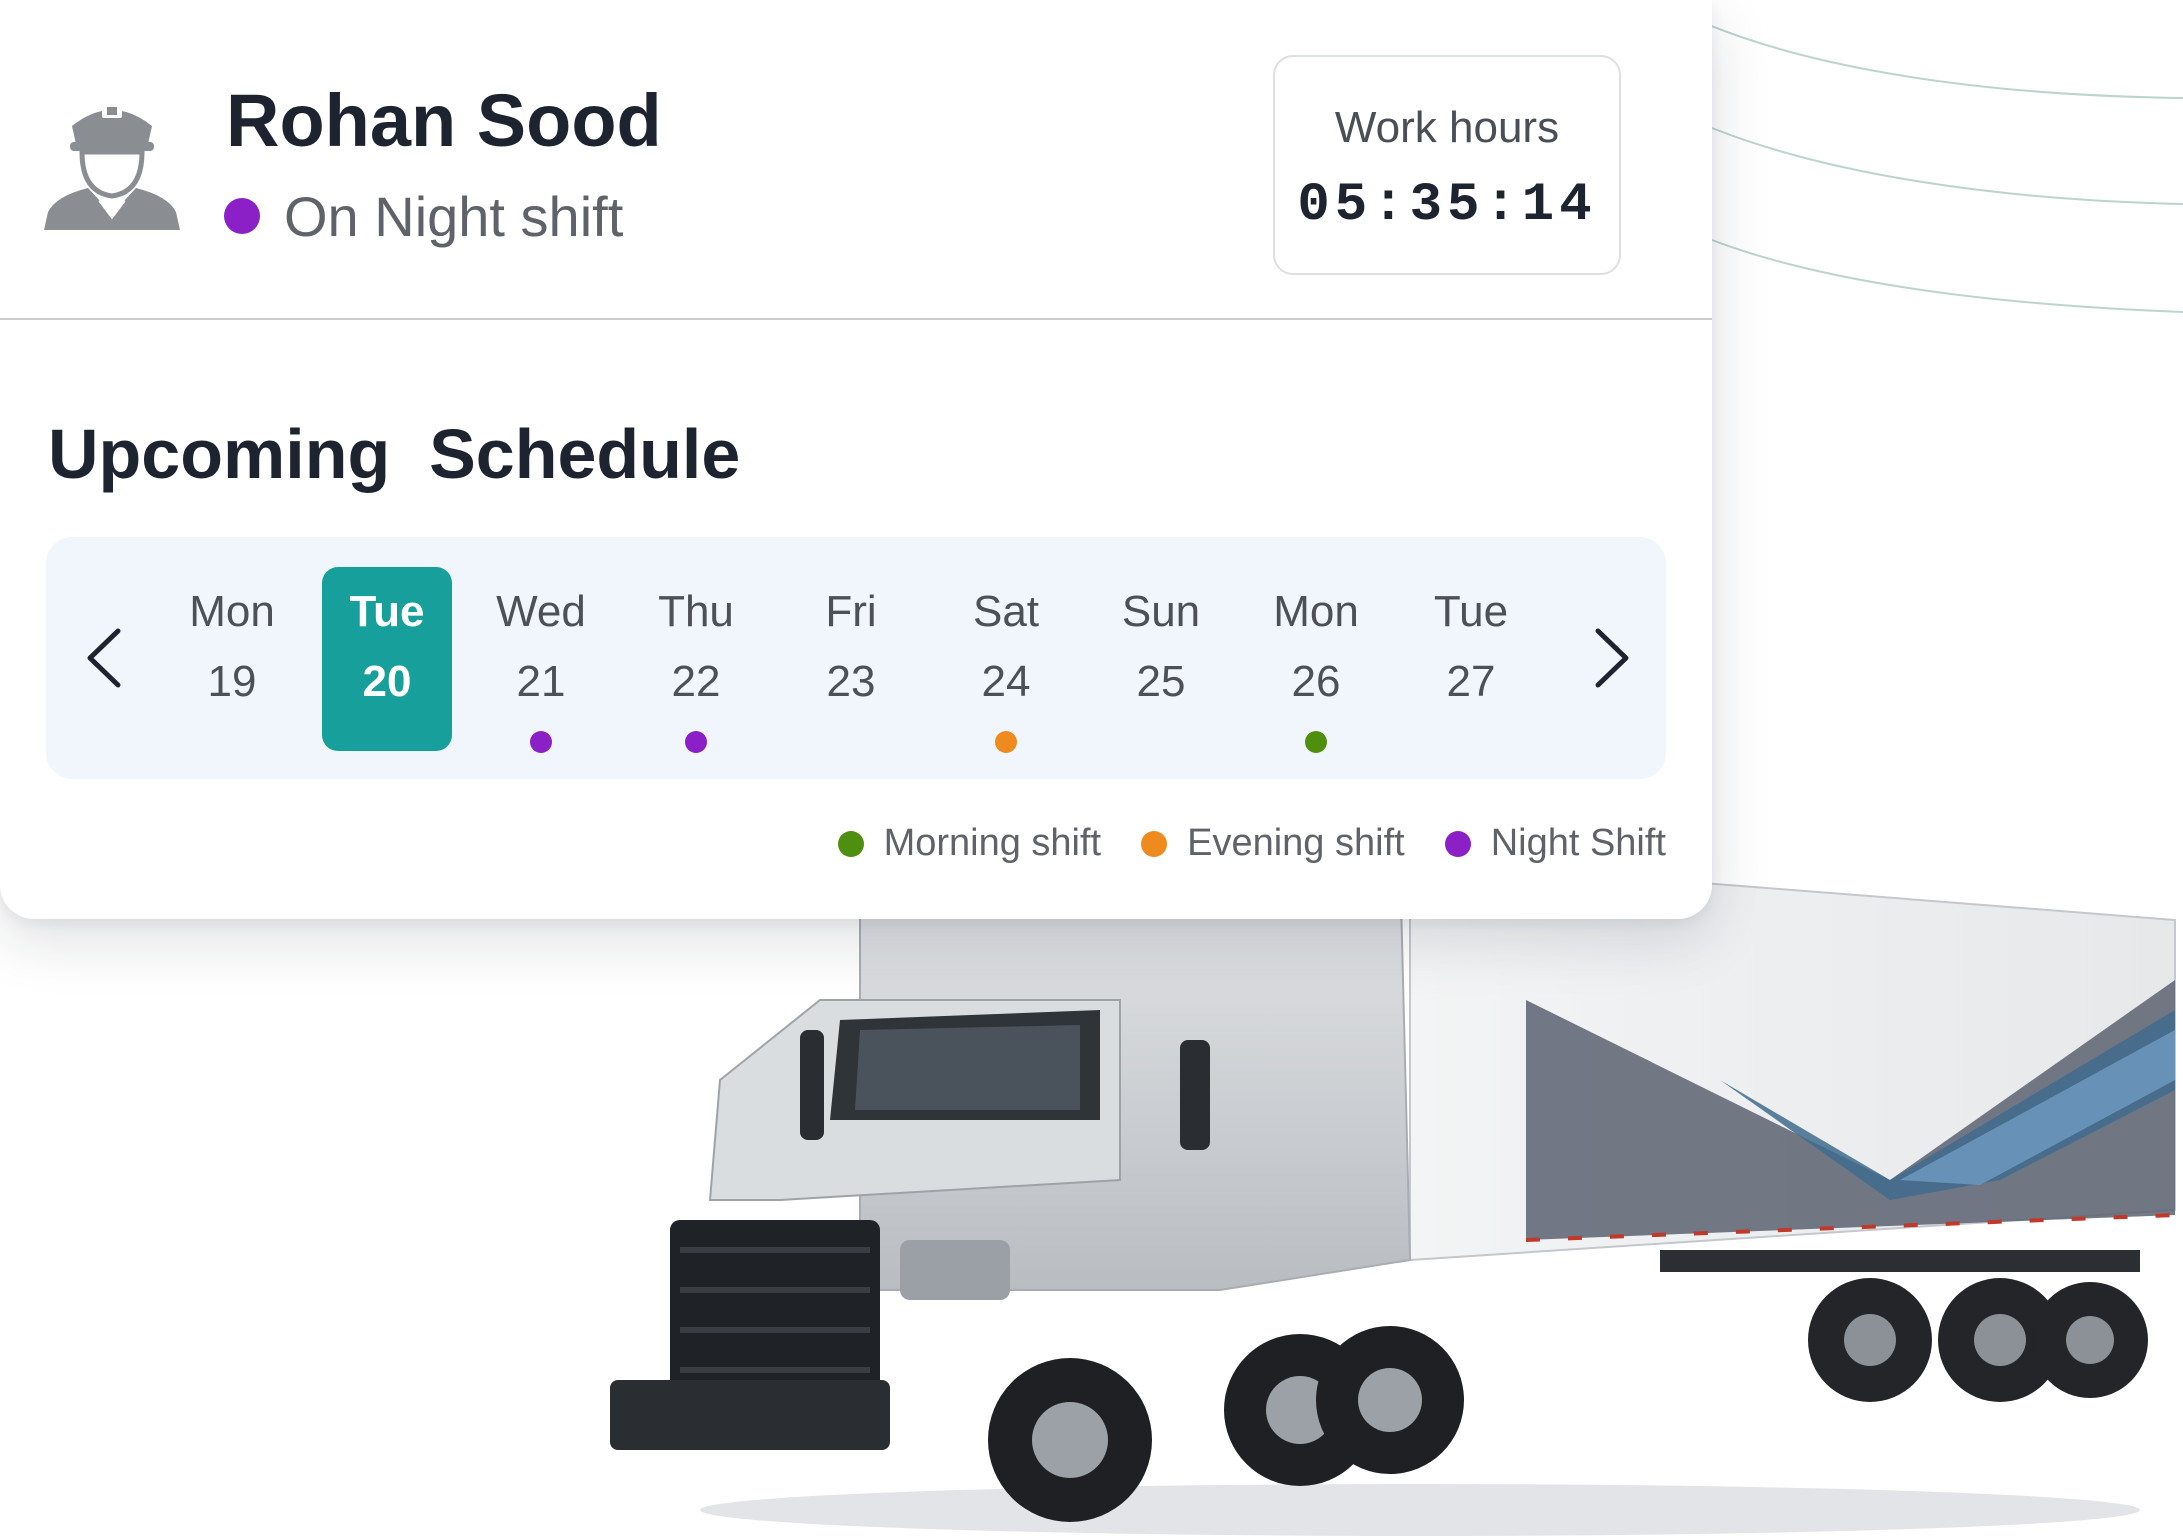 Image resolution: width=2183 pixels, height=1536 pixels. I want to click on day-tue-27: Tue 27, so click(1471, 659).